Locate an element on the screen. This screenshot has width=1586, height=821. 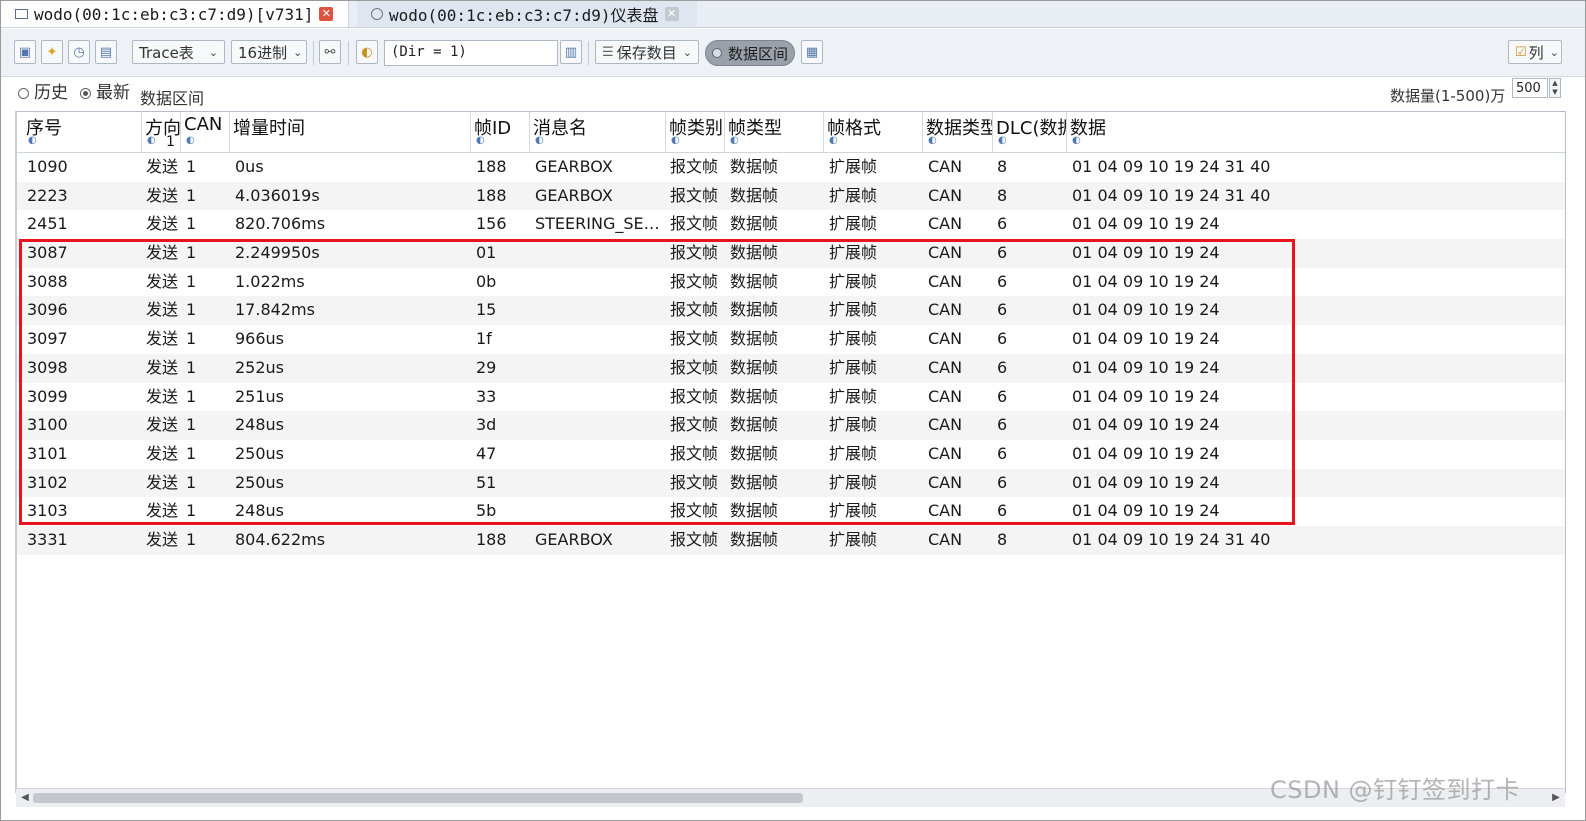
link-button: ⚯ is located at coordinates (330, 52).